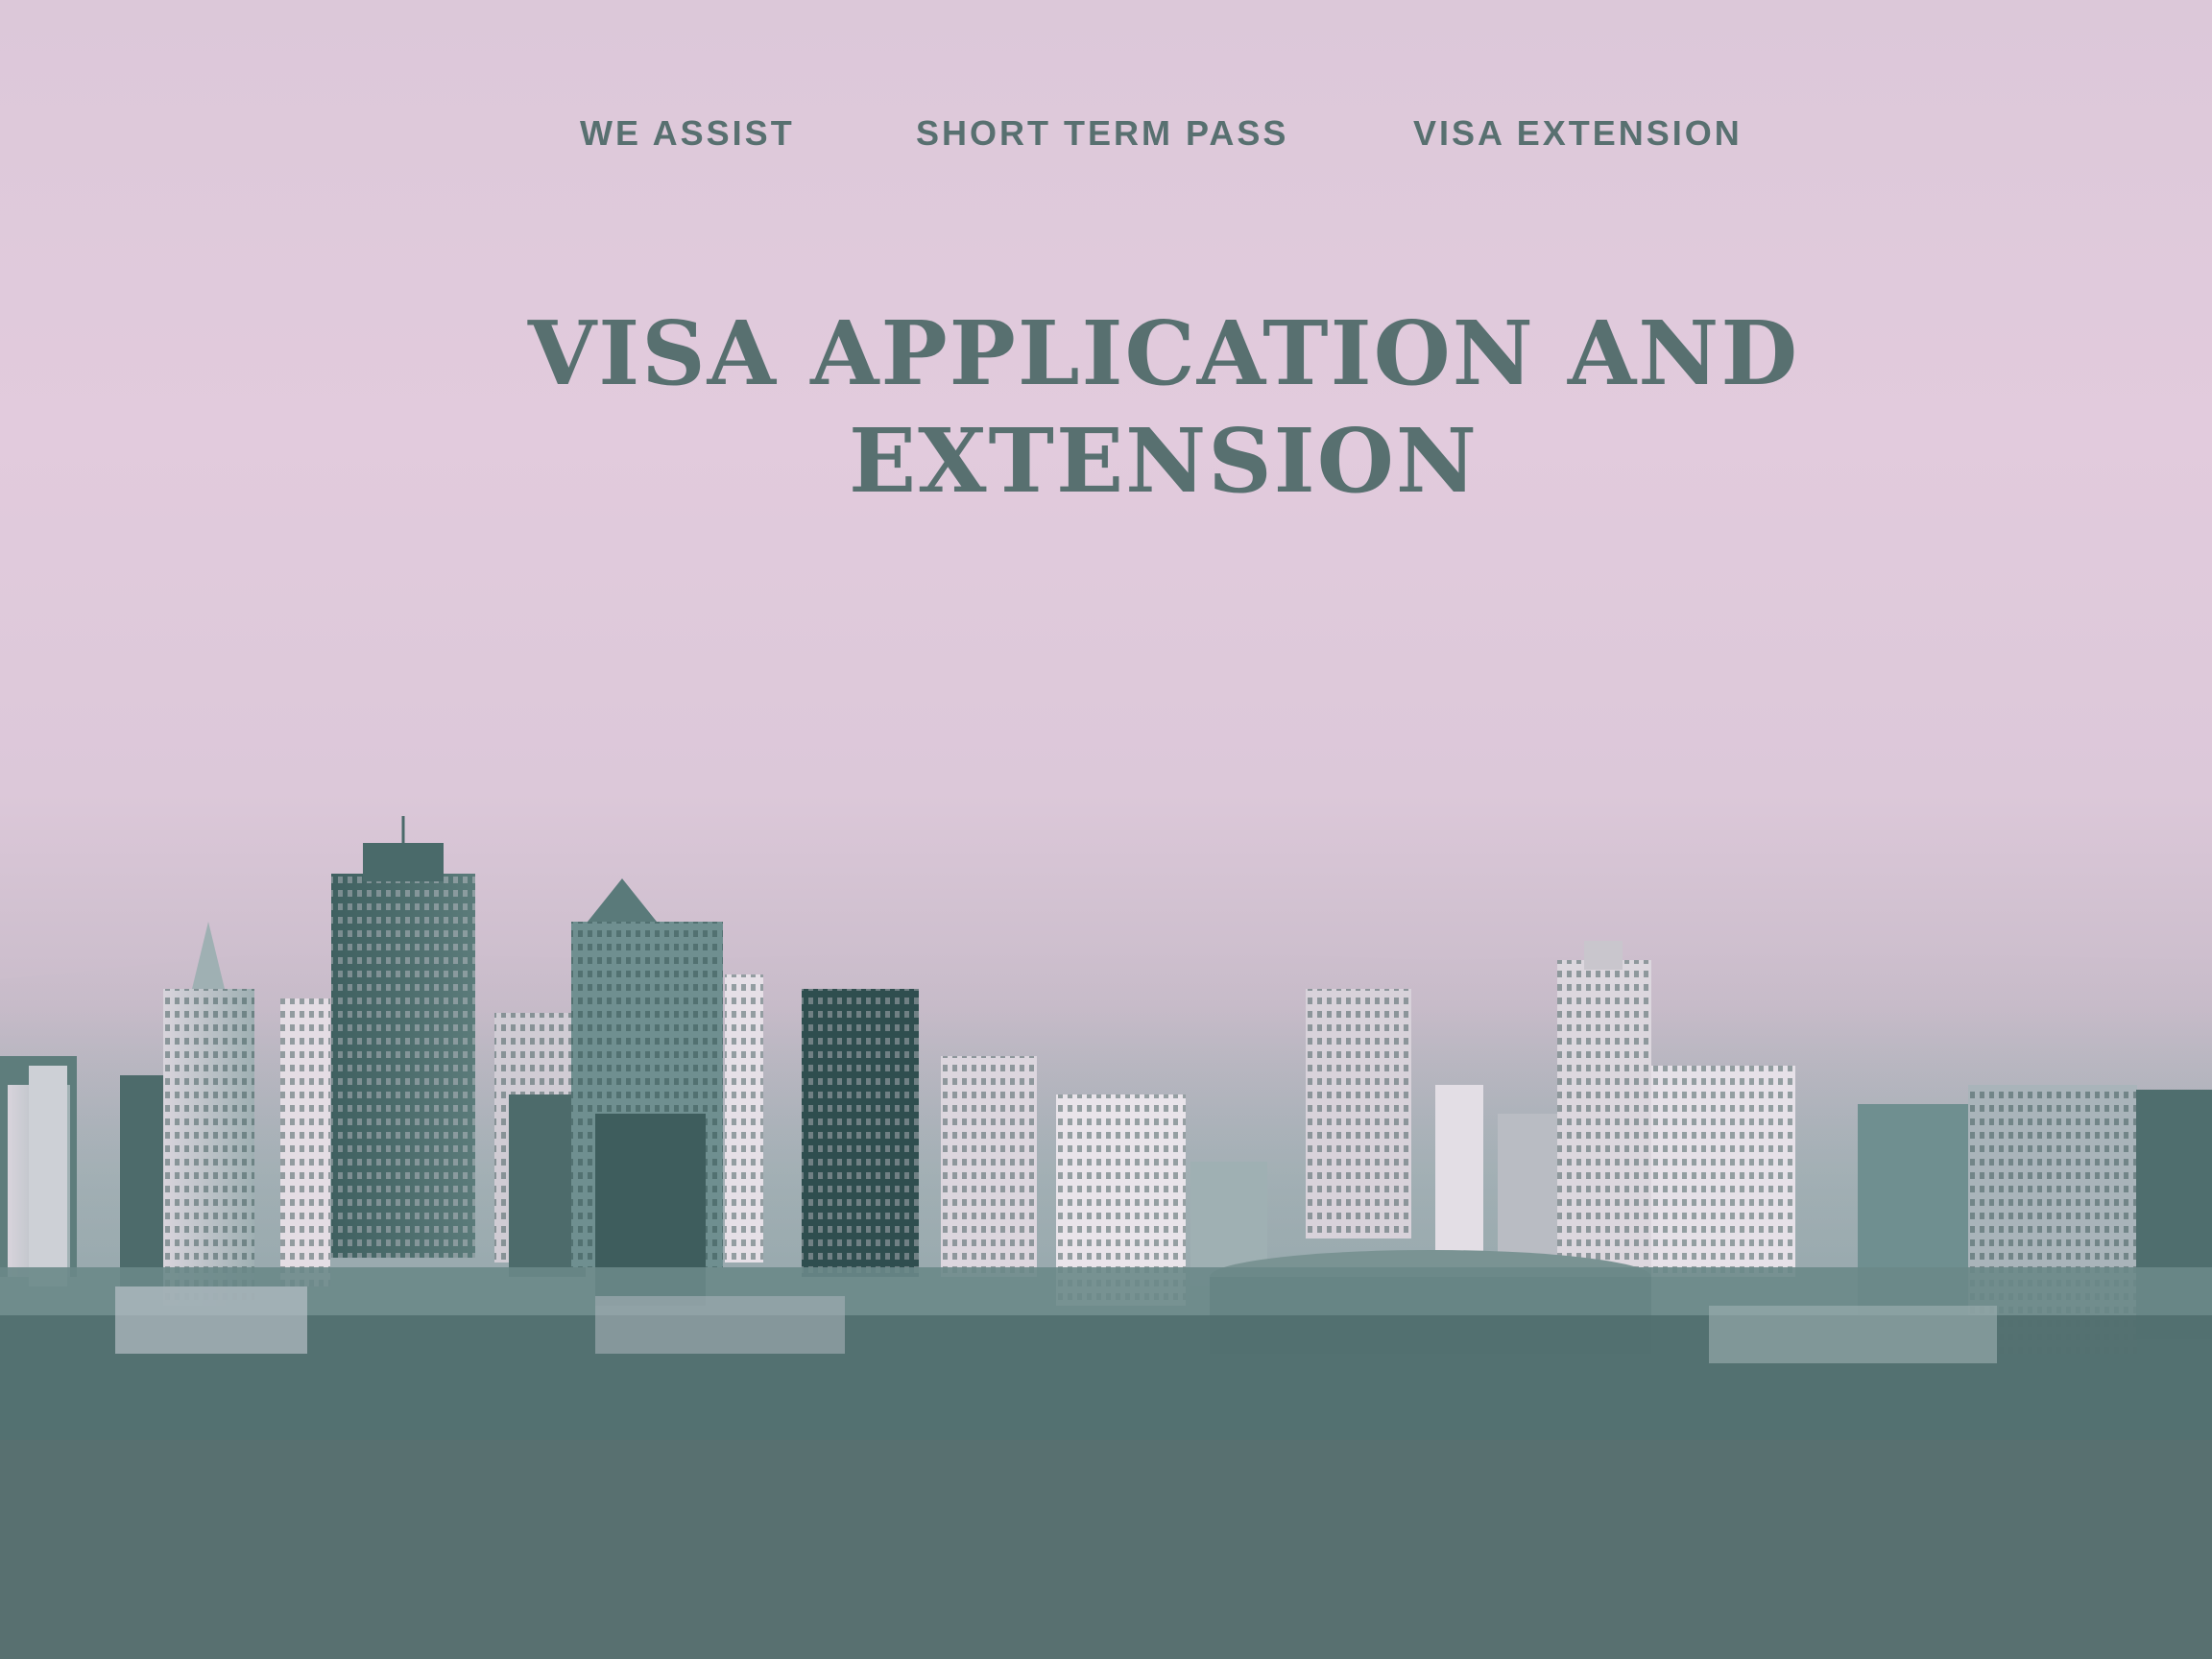 Image resolution: width=2212 pixels, height=1659 pixels. What do you see at coordinates (1163, 407) in the screenshot?
I see `page-title: VISA APPLICATION AND EXTENSION` at bounding box center [1163, 407].